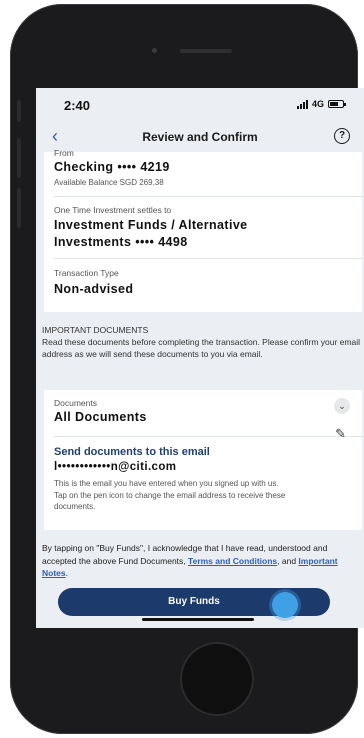 The height and width of the screenshot is (738, 364). Describe the element at coordinates (66, 573) in the screenshot. I see `consent-end: .` at that location.